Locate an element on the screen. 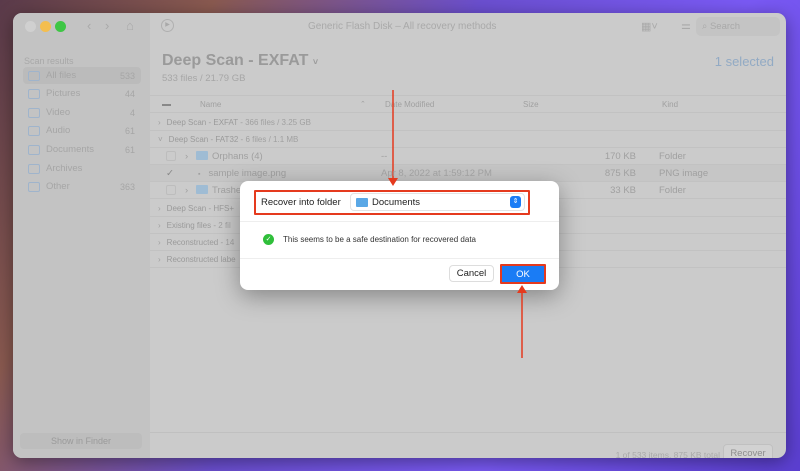  group-info: 2 fil is located at coordinates (224, 225).